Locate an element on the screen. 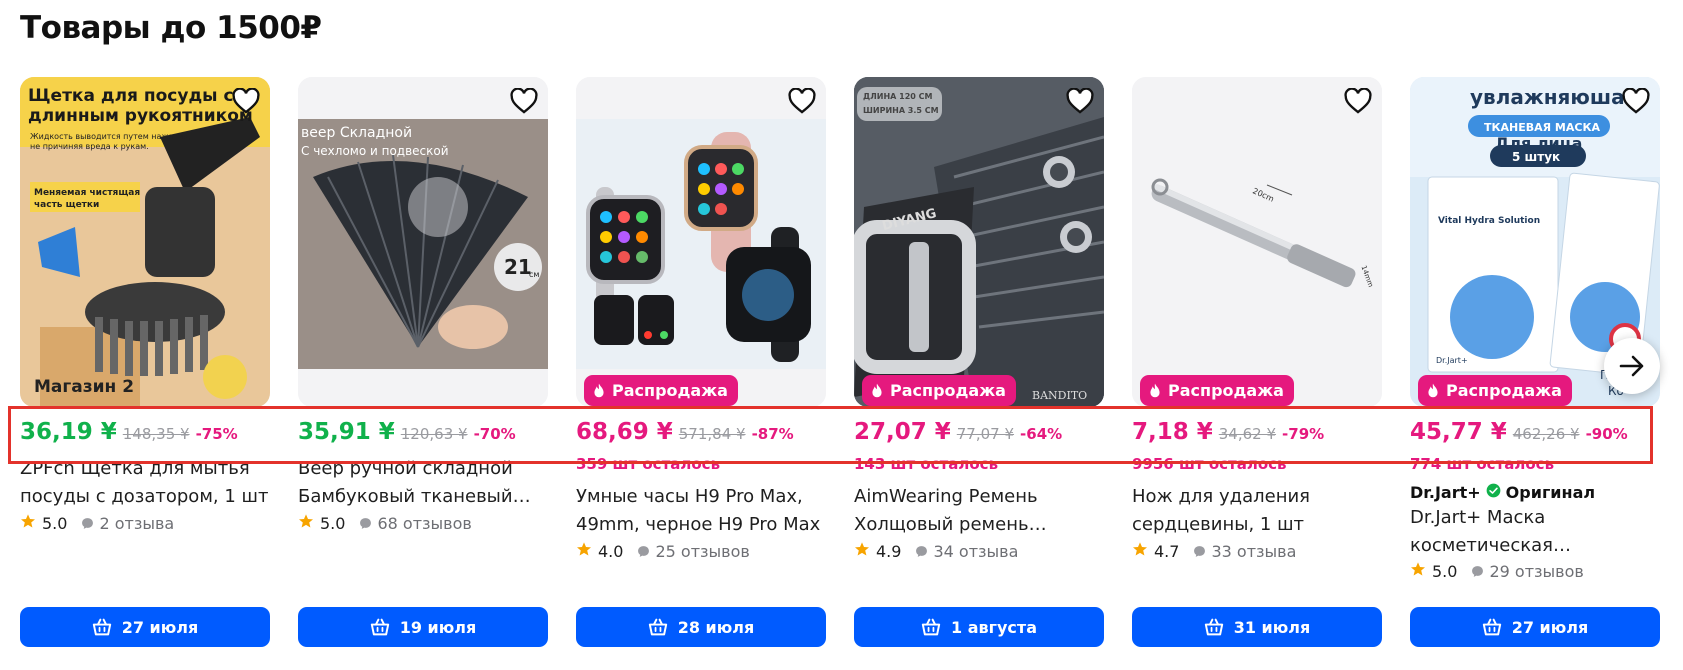 The width and height of the screenshot is (1683, 670). current-price: 36,19 ¥ is located at coordinates (68, 432).